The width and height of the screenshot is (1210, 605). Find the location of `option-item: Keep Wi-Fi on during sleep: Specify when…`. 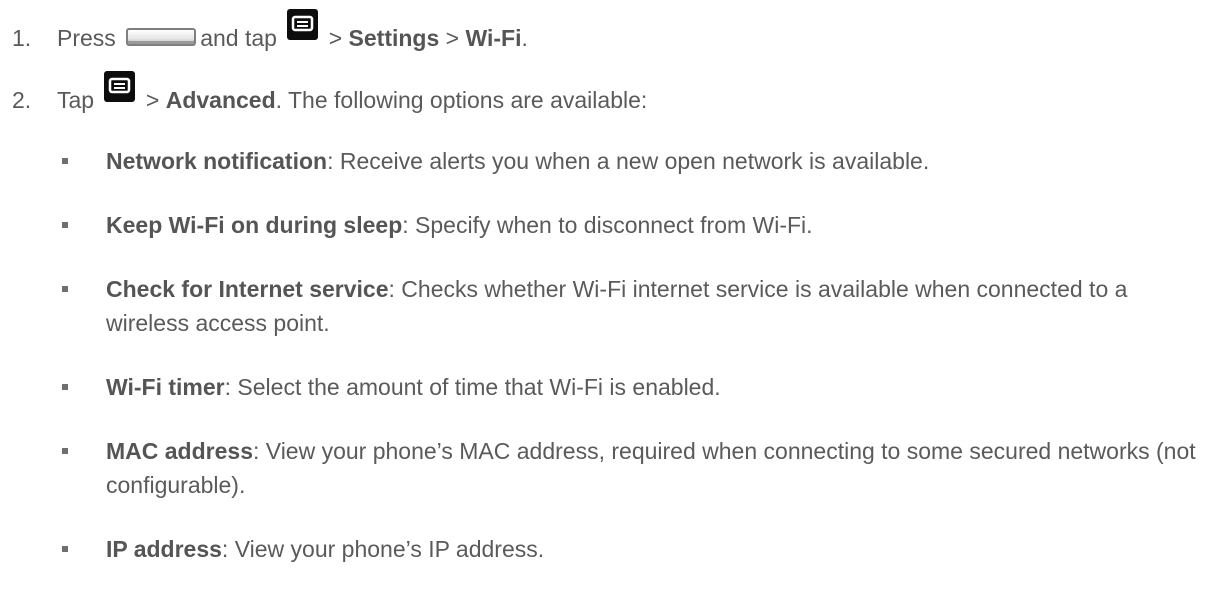

option-item: Keep Wi-Fi on during sleep: Specify when… is located at coordinates (629, 225).